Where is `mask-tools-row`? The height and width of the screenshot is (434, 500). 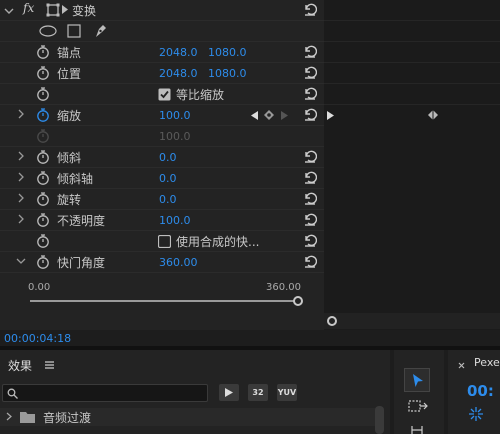
mask-tools-row is located at coordinates (162, 31).